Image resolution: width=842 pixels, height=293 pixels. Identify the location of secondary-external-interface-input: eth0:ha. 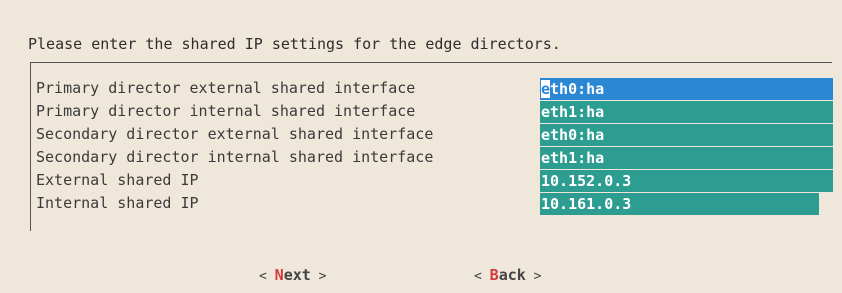
(686, 135).